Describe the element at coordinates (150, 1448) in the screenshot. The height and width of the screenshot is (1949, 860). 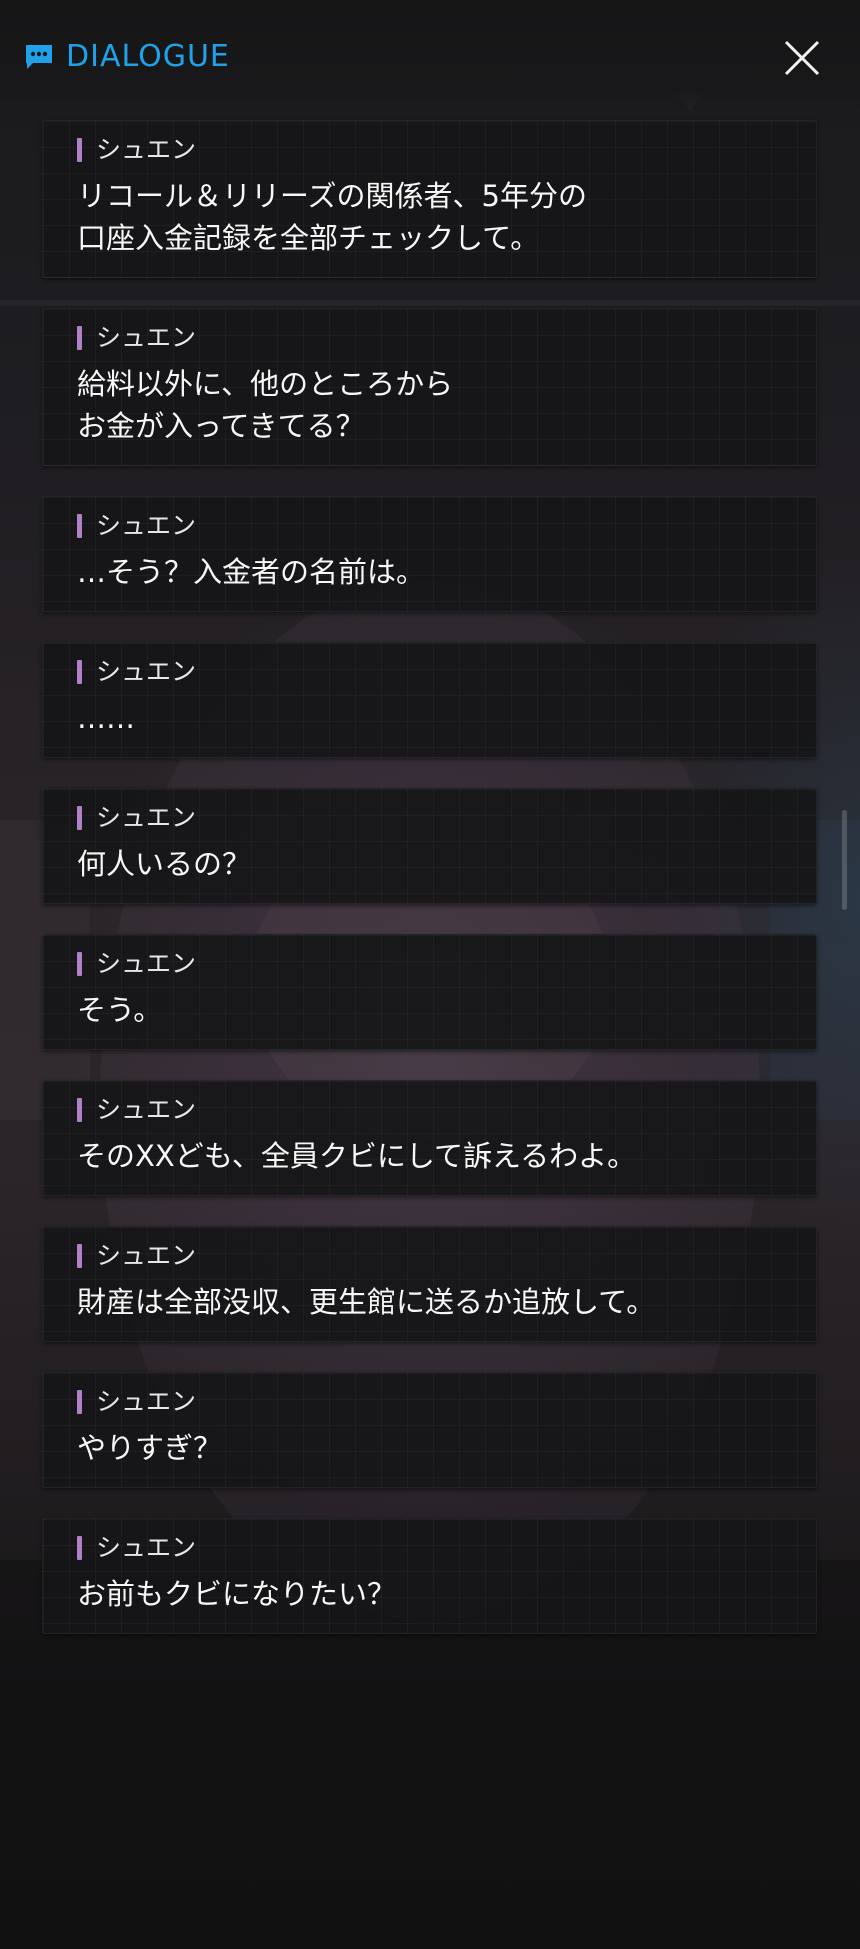
I see `dialogue-text: やりすぎ？` at that location.